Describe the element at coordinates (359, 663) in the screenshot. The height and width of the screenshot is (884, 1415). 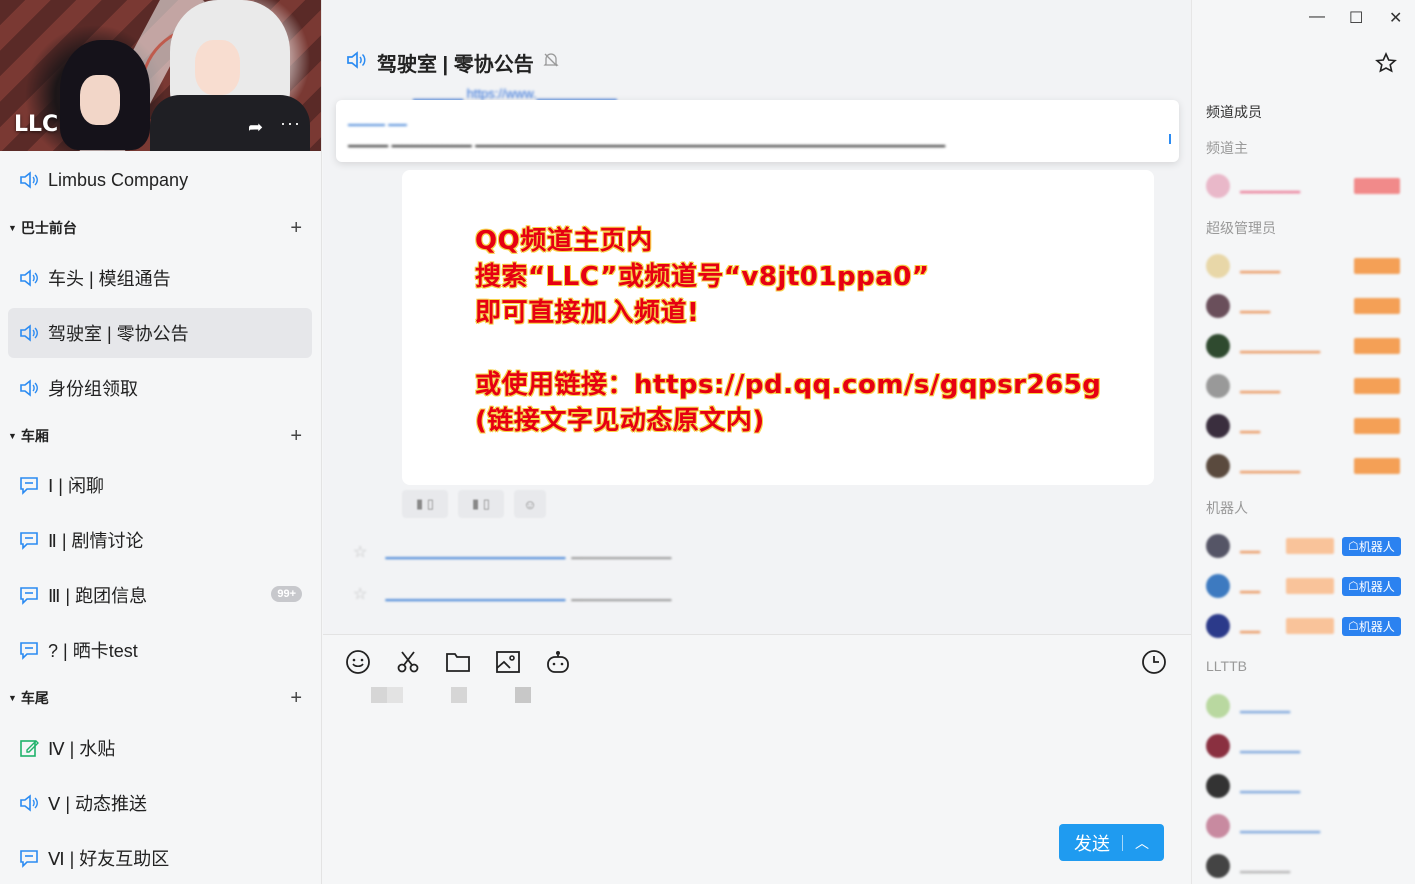
I see `emoji-icon` at that location.